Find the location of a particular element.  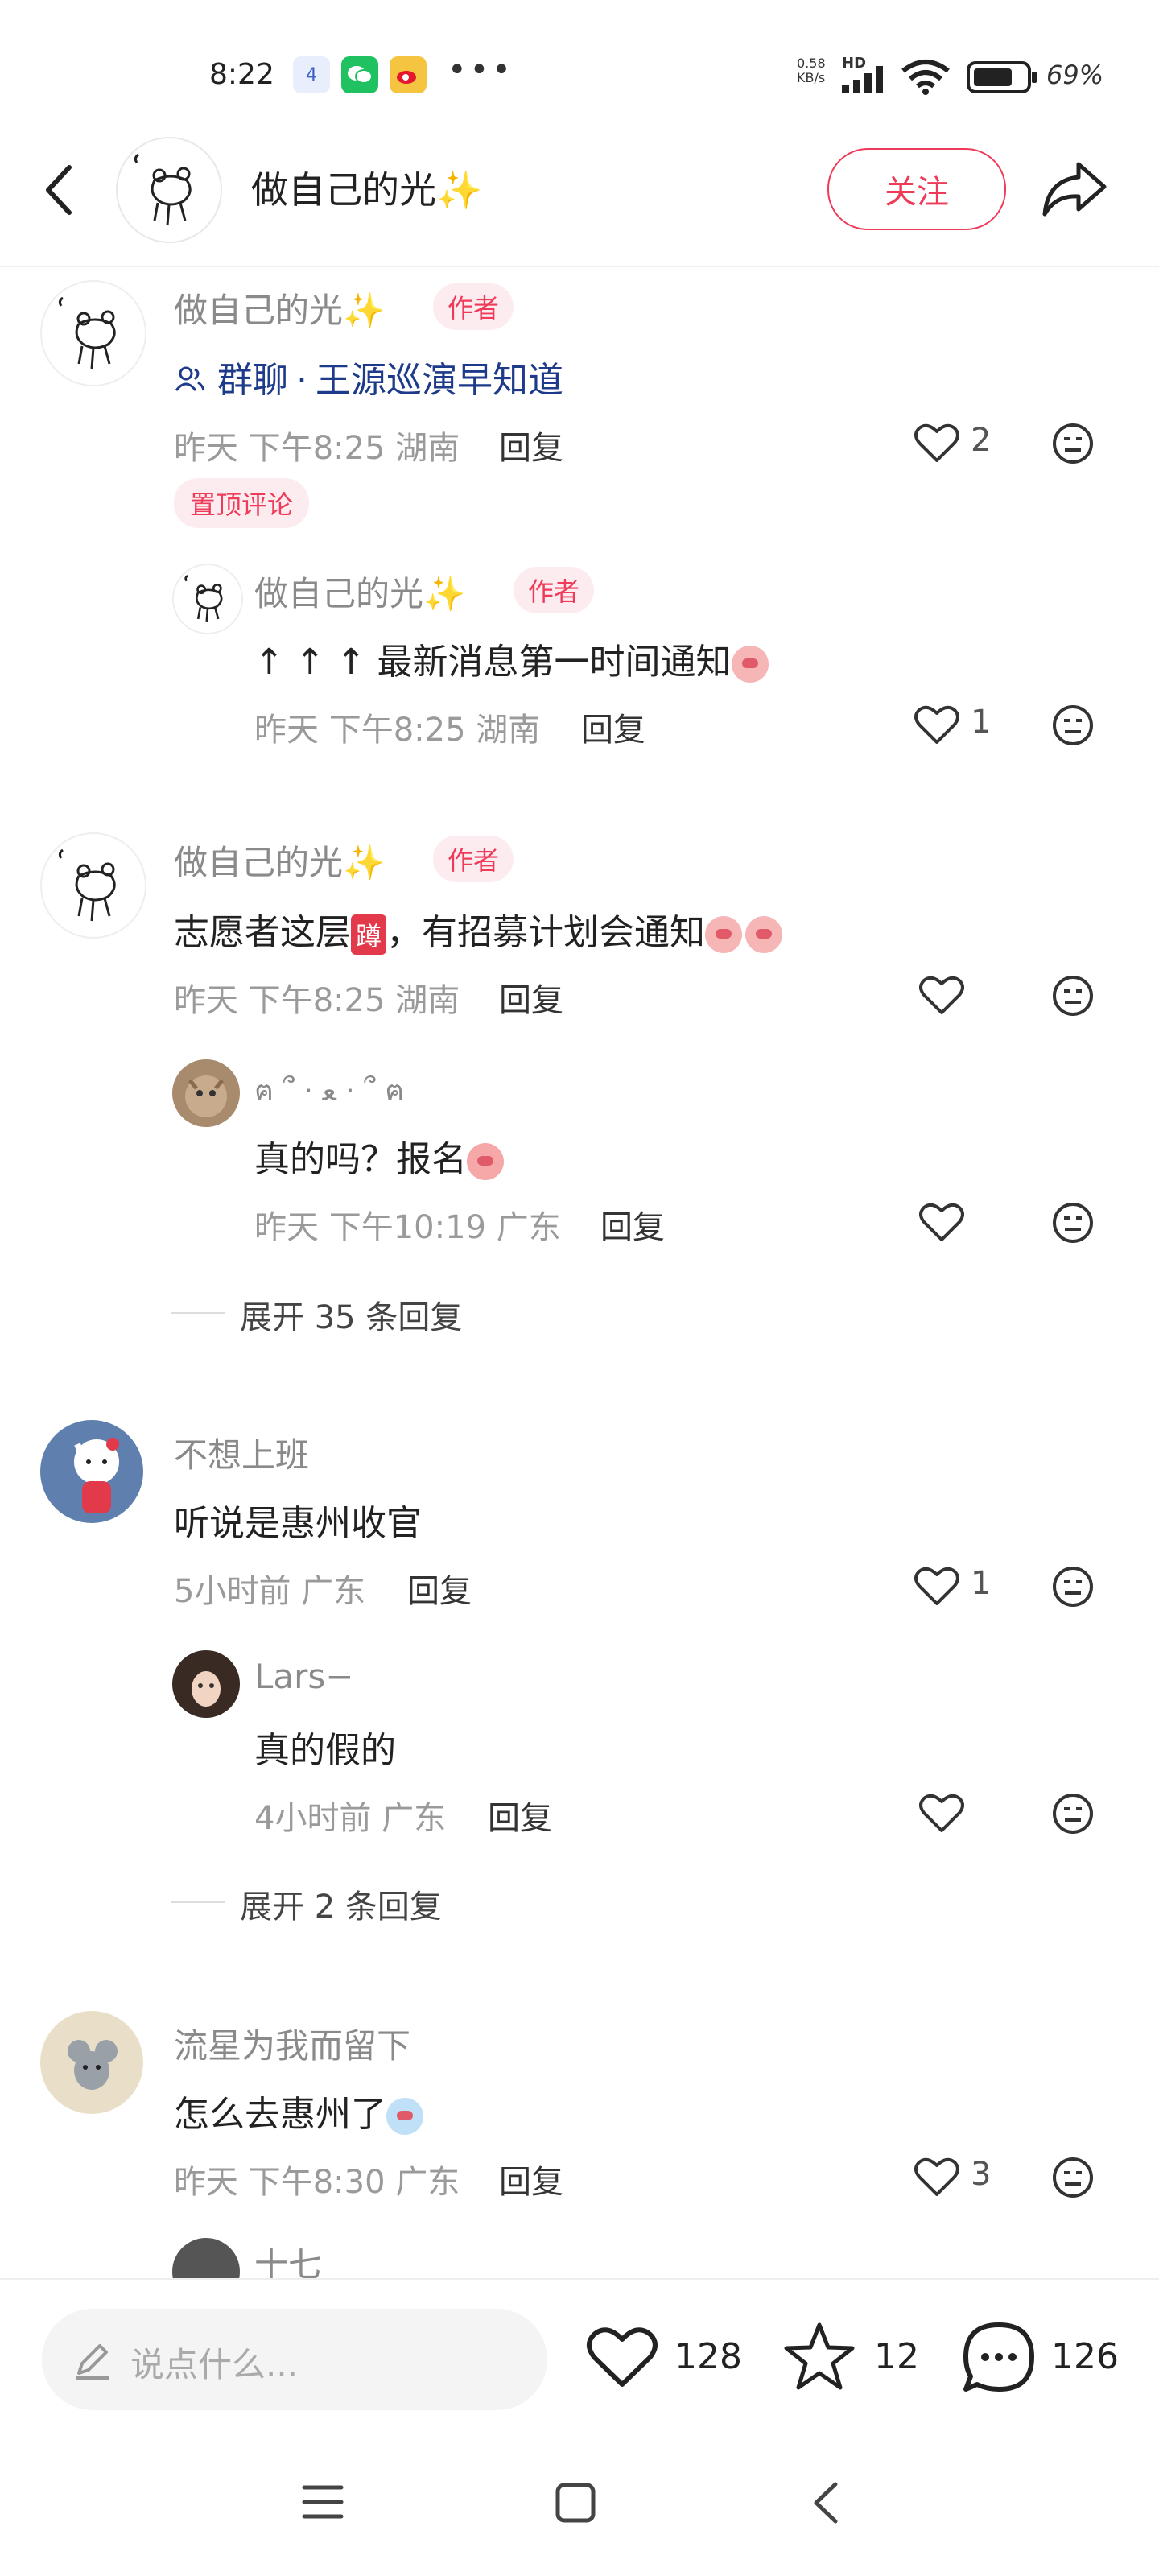

reply-text: 真的假的 is located at coordinates (325, 1750).